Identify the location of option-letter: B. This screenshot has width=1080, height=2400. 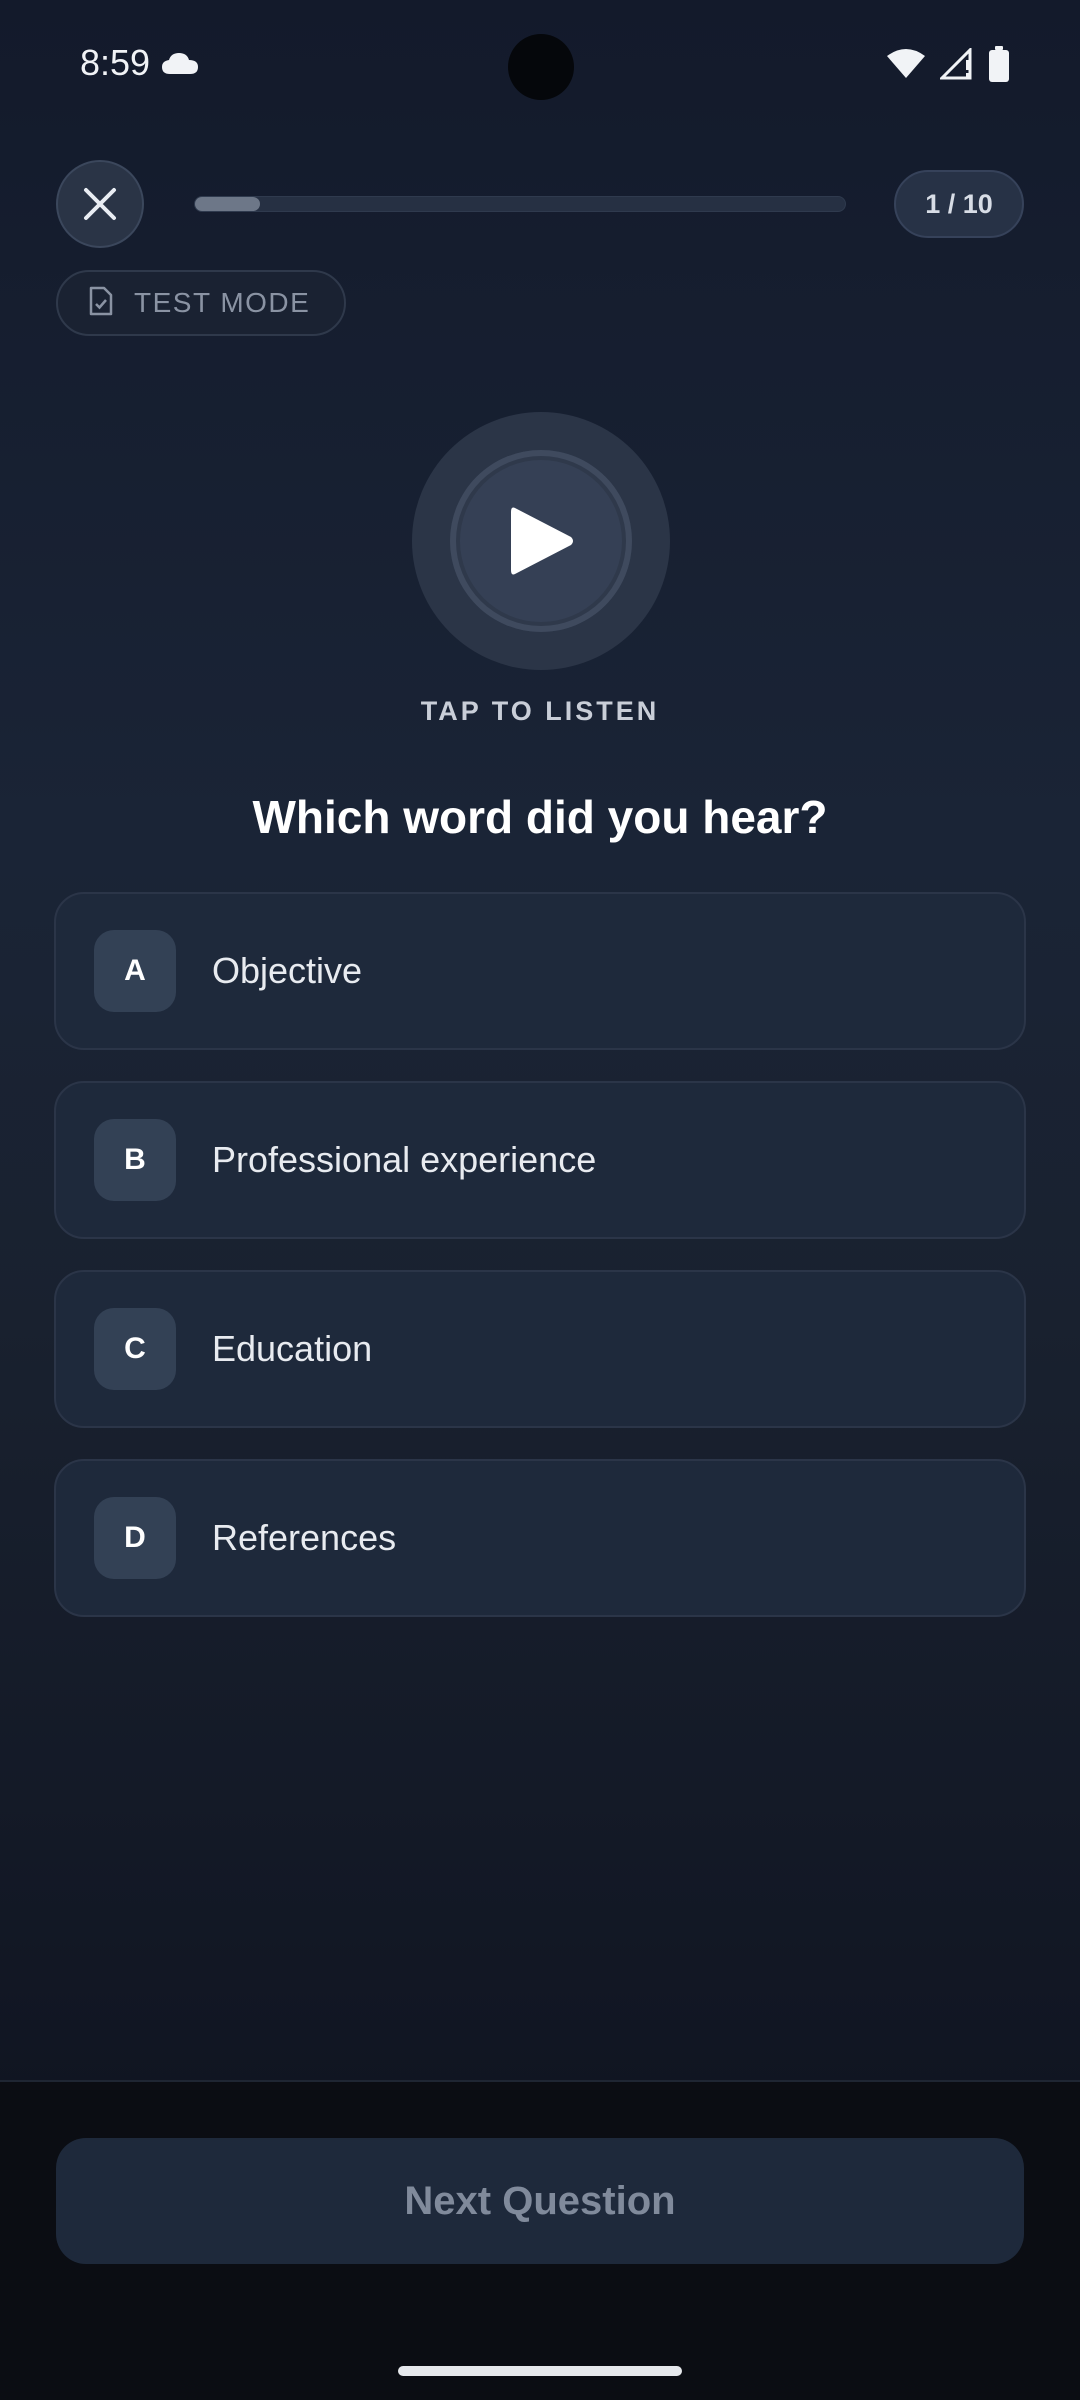
(135, 1160).